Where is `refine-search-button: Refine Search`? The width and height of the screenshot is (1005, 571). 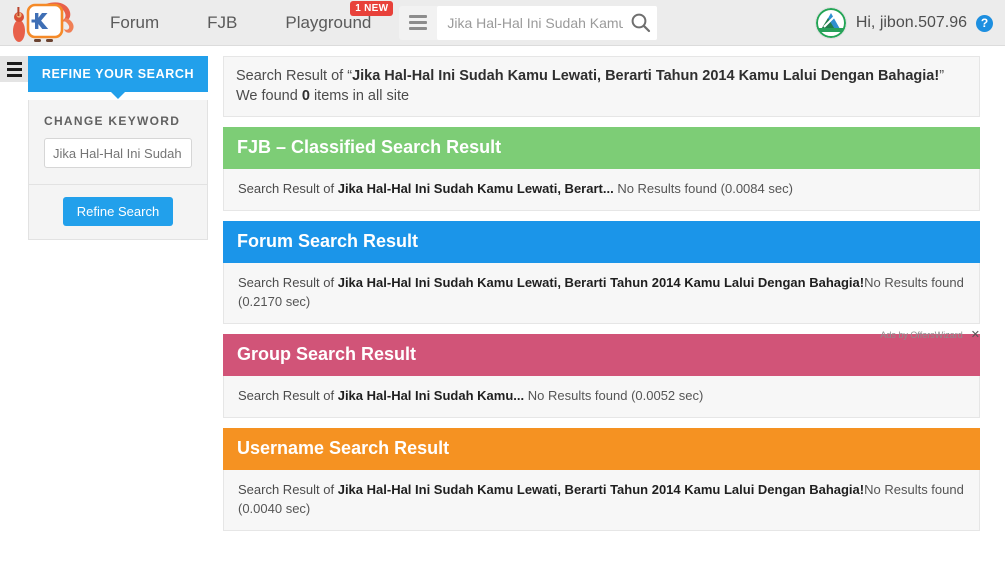 refine-search-button: Refine Search is located at coordinates (118, 211).